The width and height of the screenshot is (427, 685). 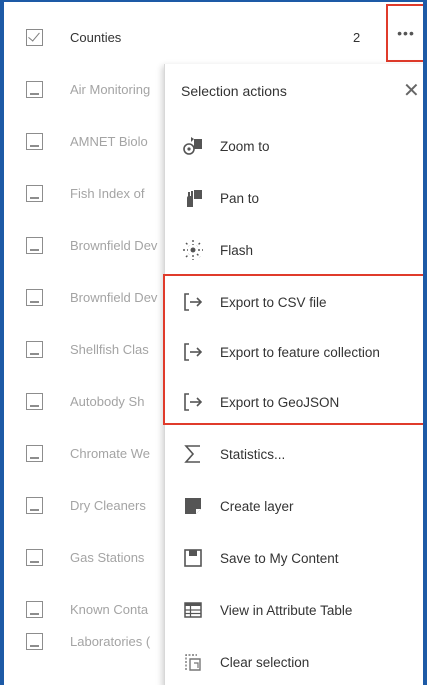 What do you see at coordinates (110, 641) in the screenshot?
I see `layer-name: Laboratories (` at bounding box center [110, 641].